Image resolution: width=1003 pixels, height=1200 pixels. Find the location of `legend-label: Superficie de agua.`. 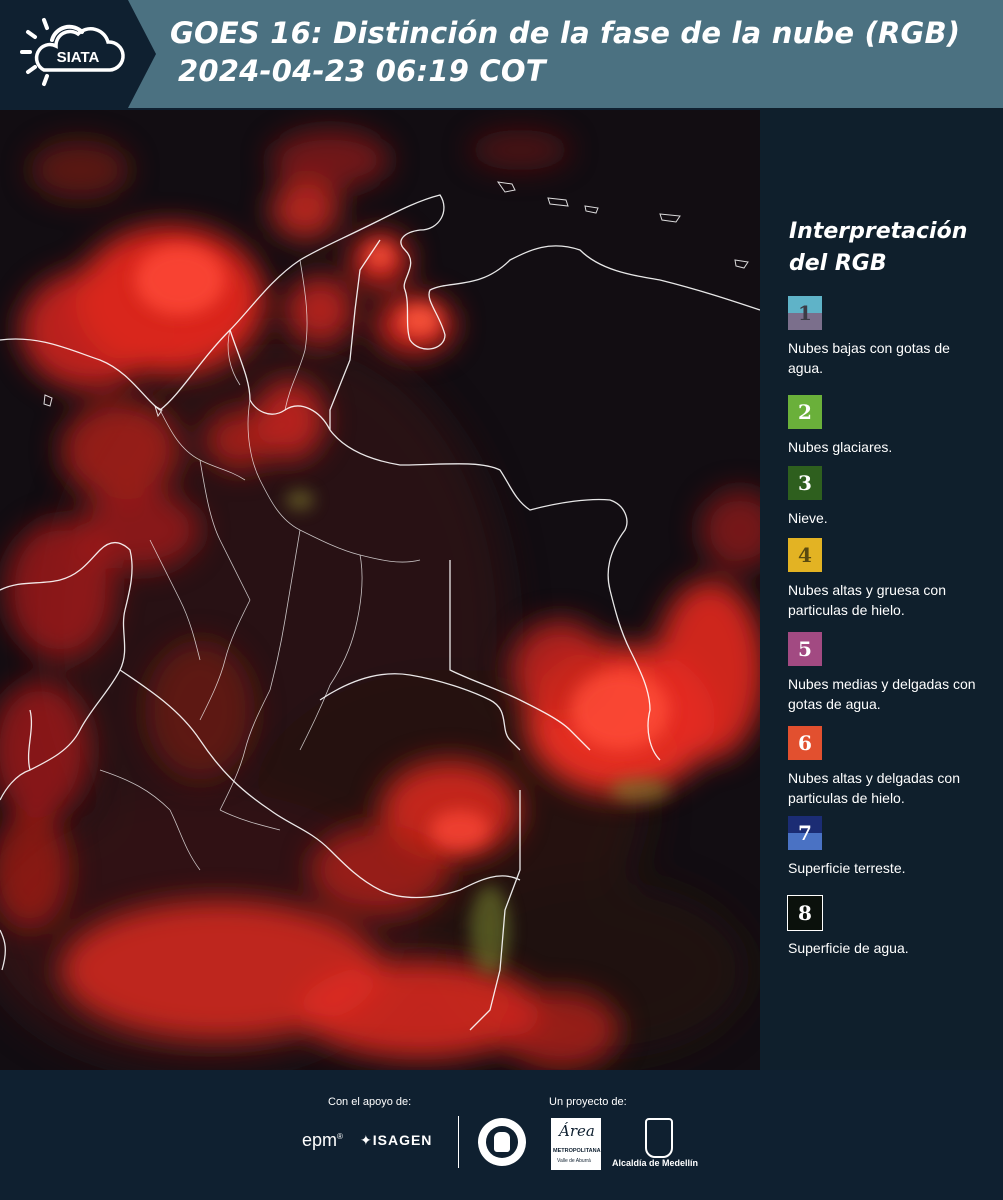

legend-label: Superficie de agua. is located at coordinates (848, 948).